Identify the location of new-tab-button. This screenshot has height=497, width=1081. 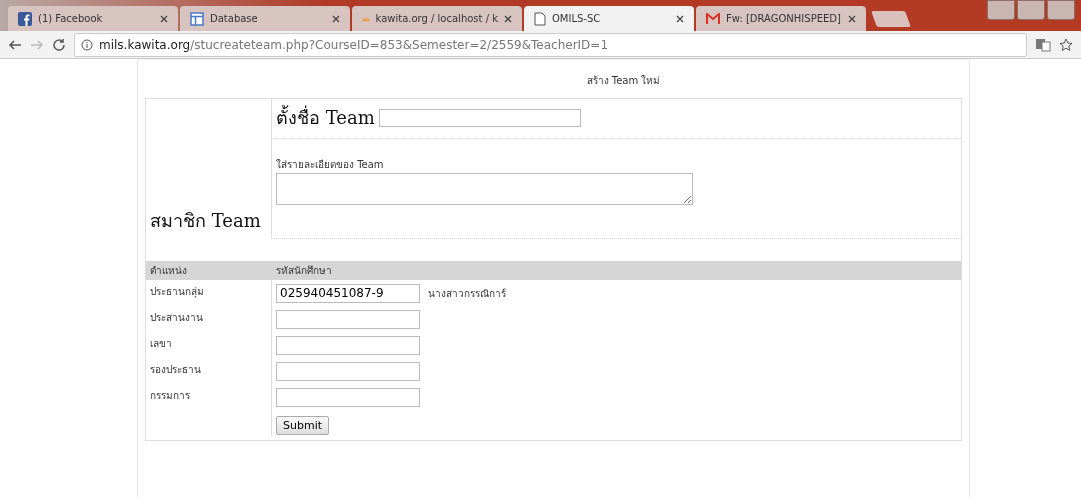
(891, 19).